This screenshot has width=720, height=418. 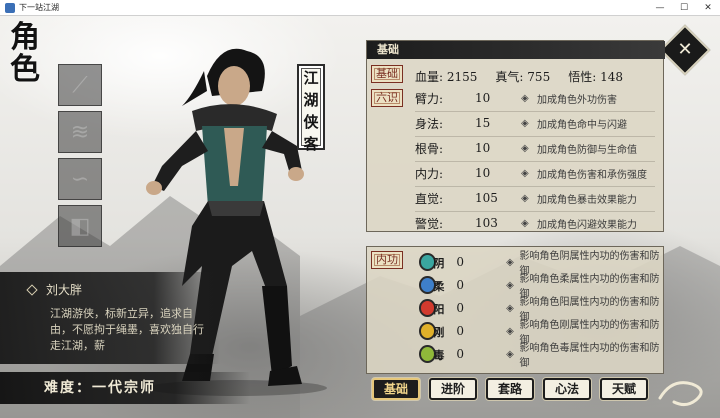 What do you see at coordinates (123, 289) in the screenshot?
I see `character-name-row: 刘大胖` at bounding box center [123, 289].